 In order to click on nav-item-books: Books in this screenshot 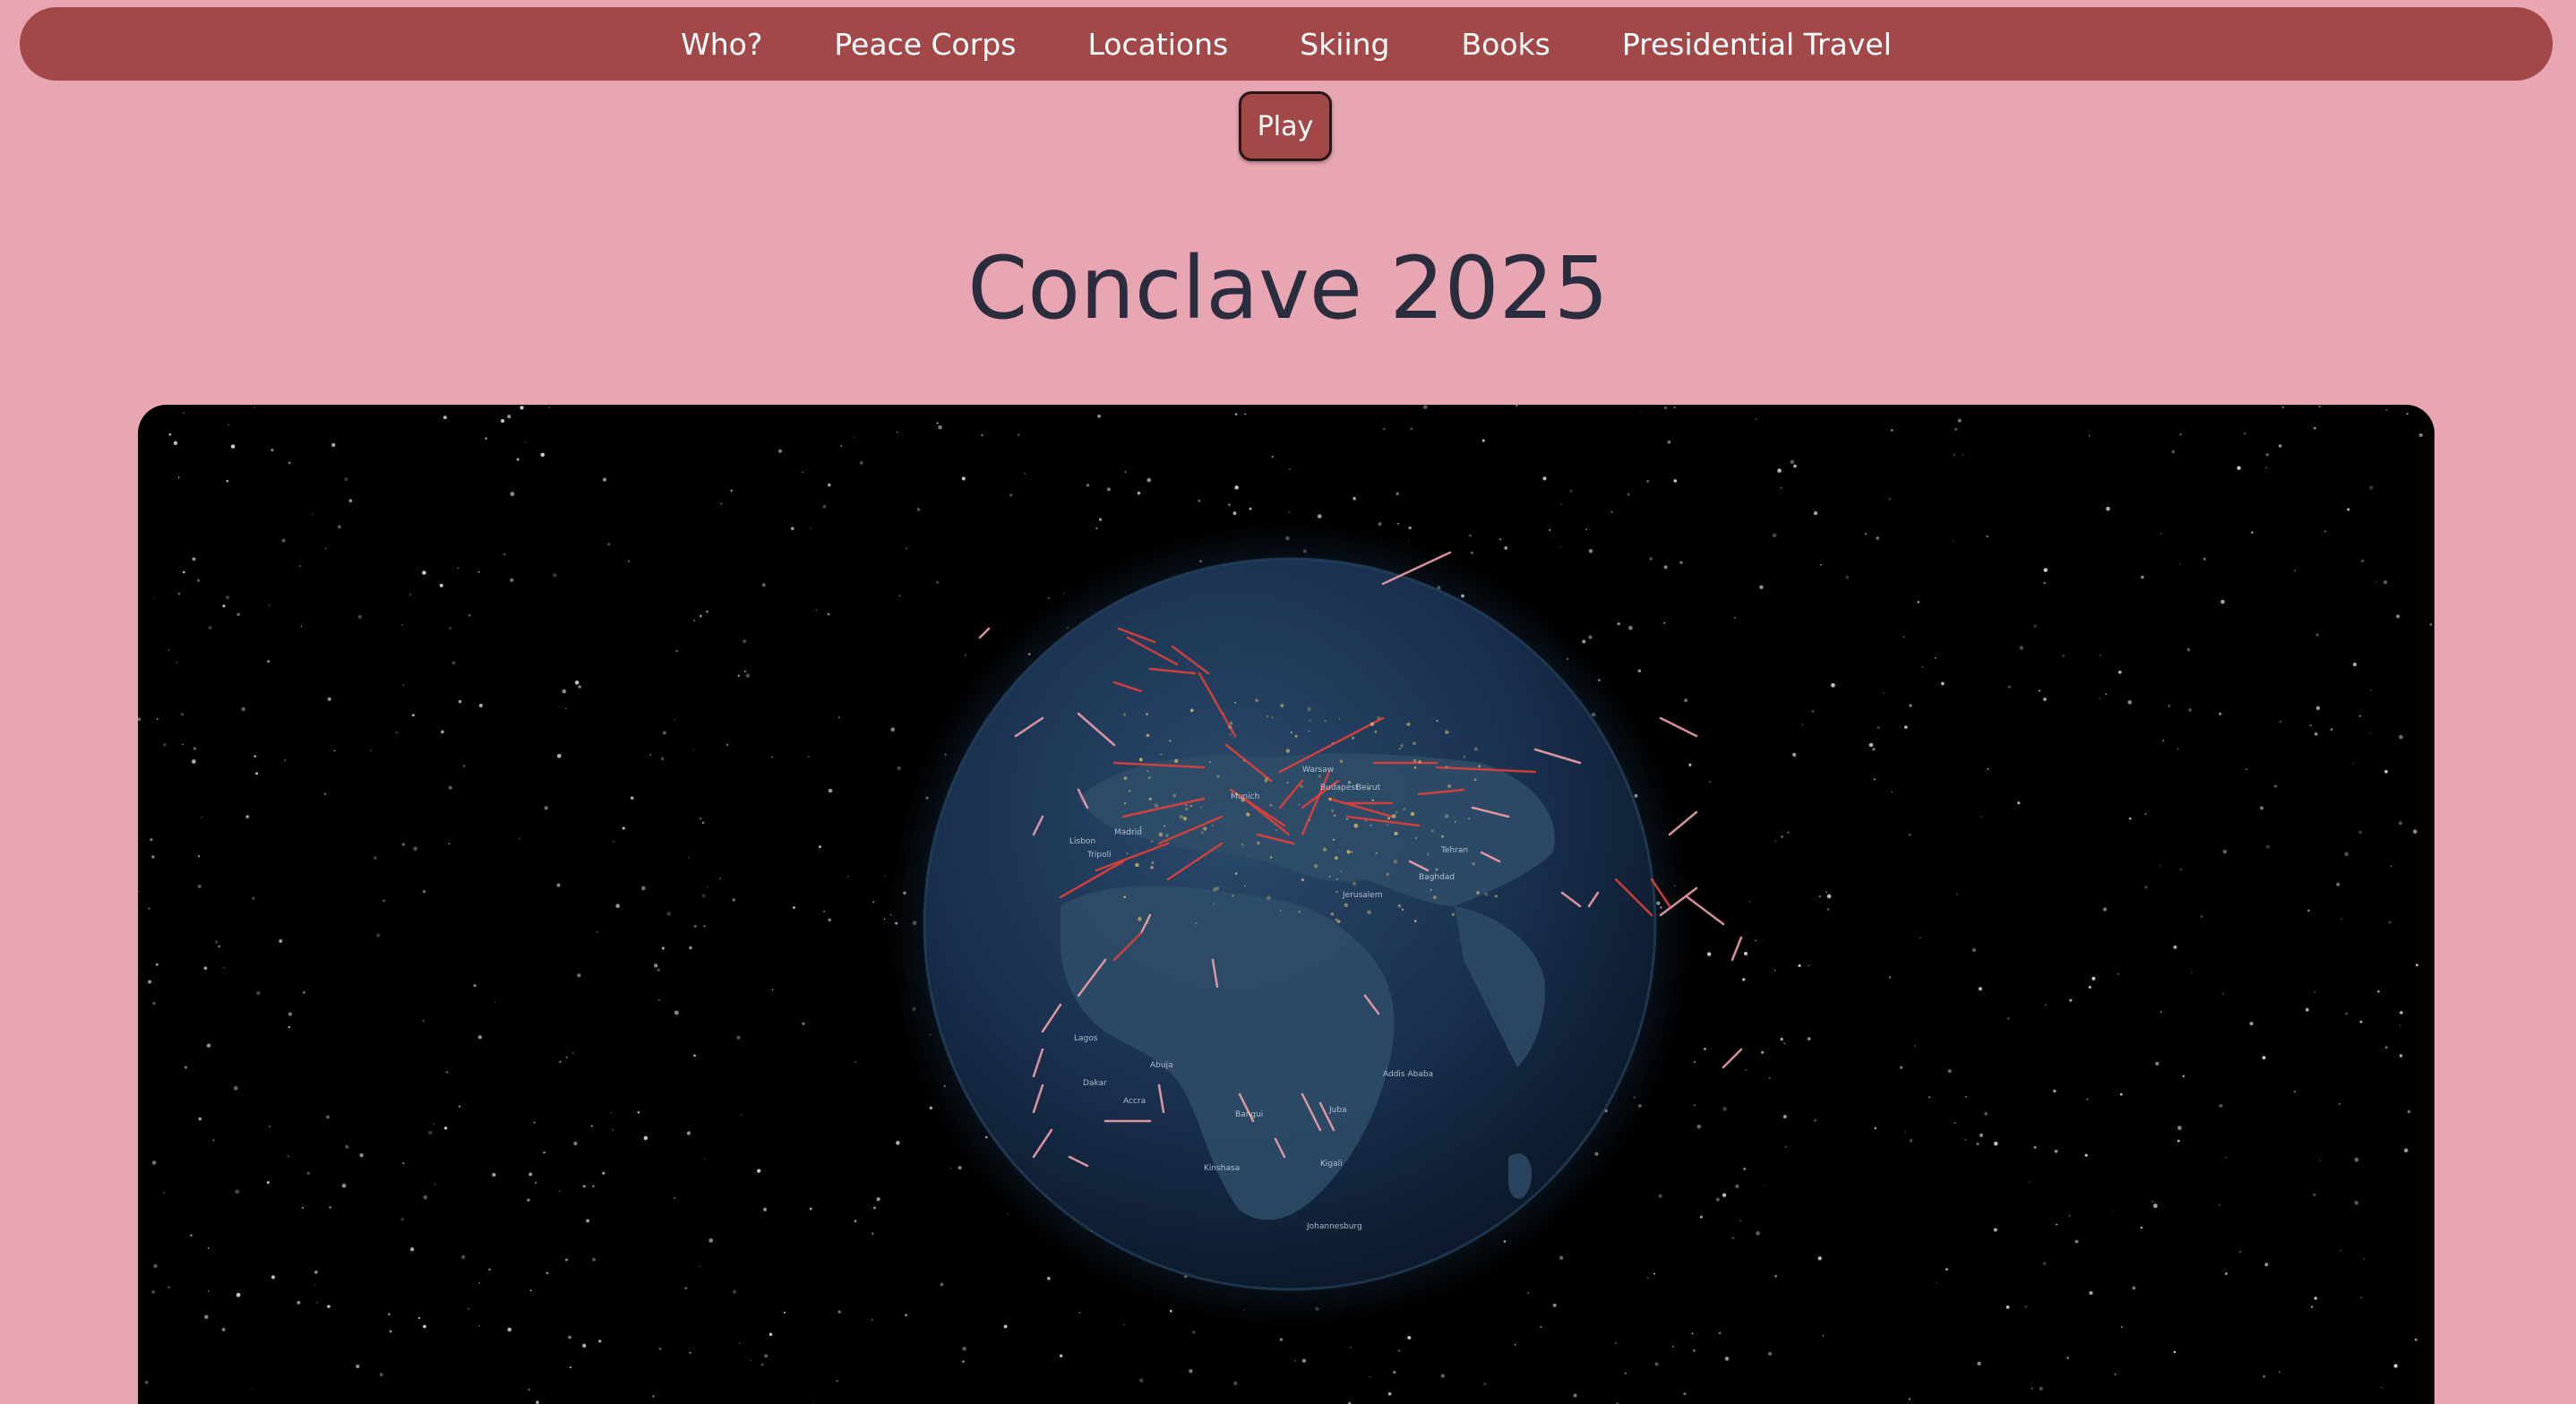, I will do `click(1506, 44)`.